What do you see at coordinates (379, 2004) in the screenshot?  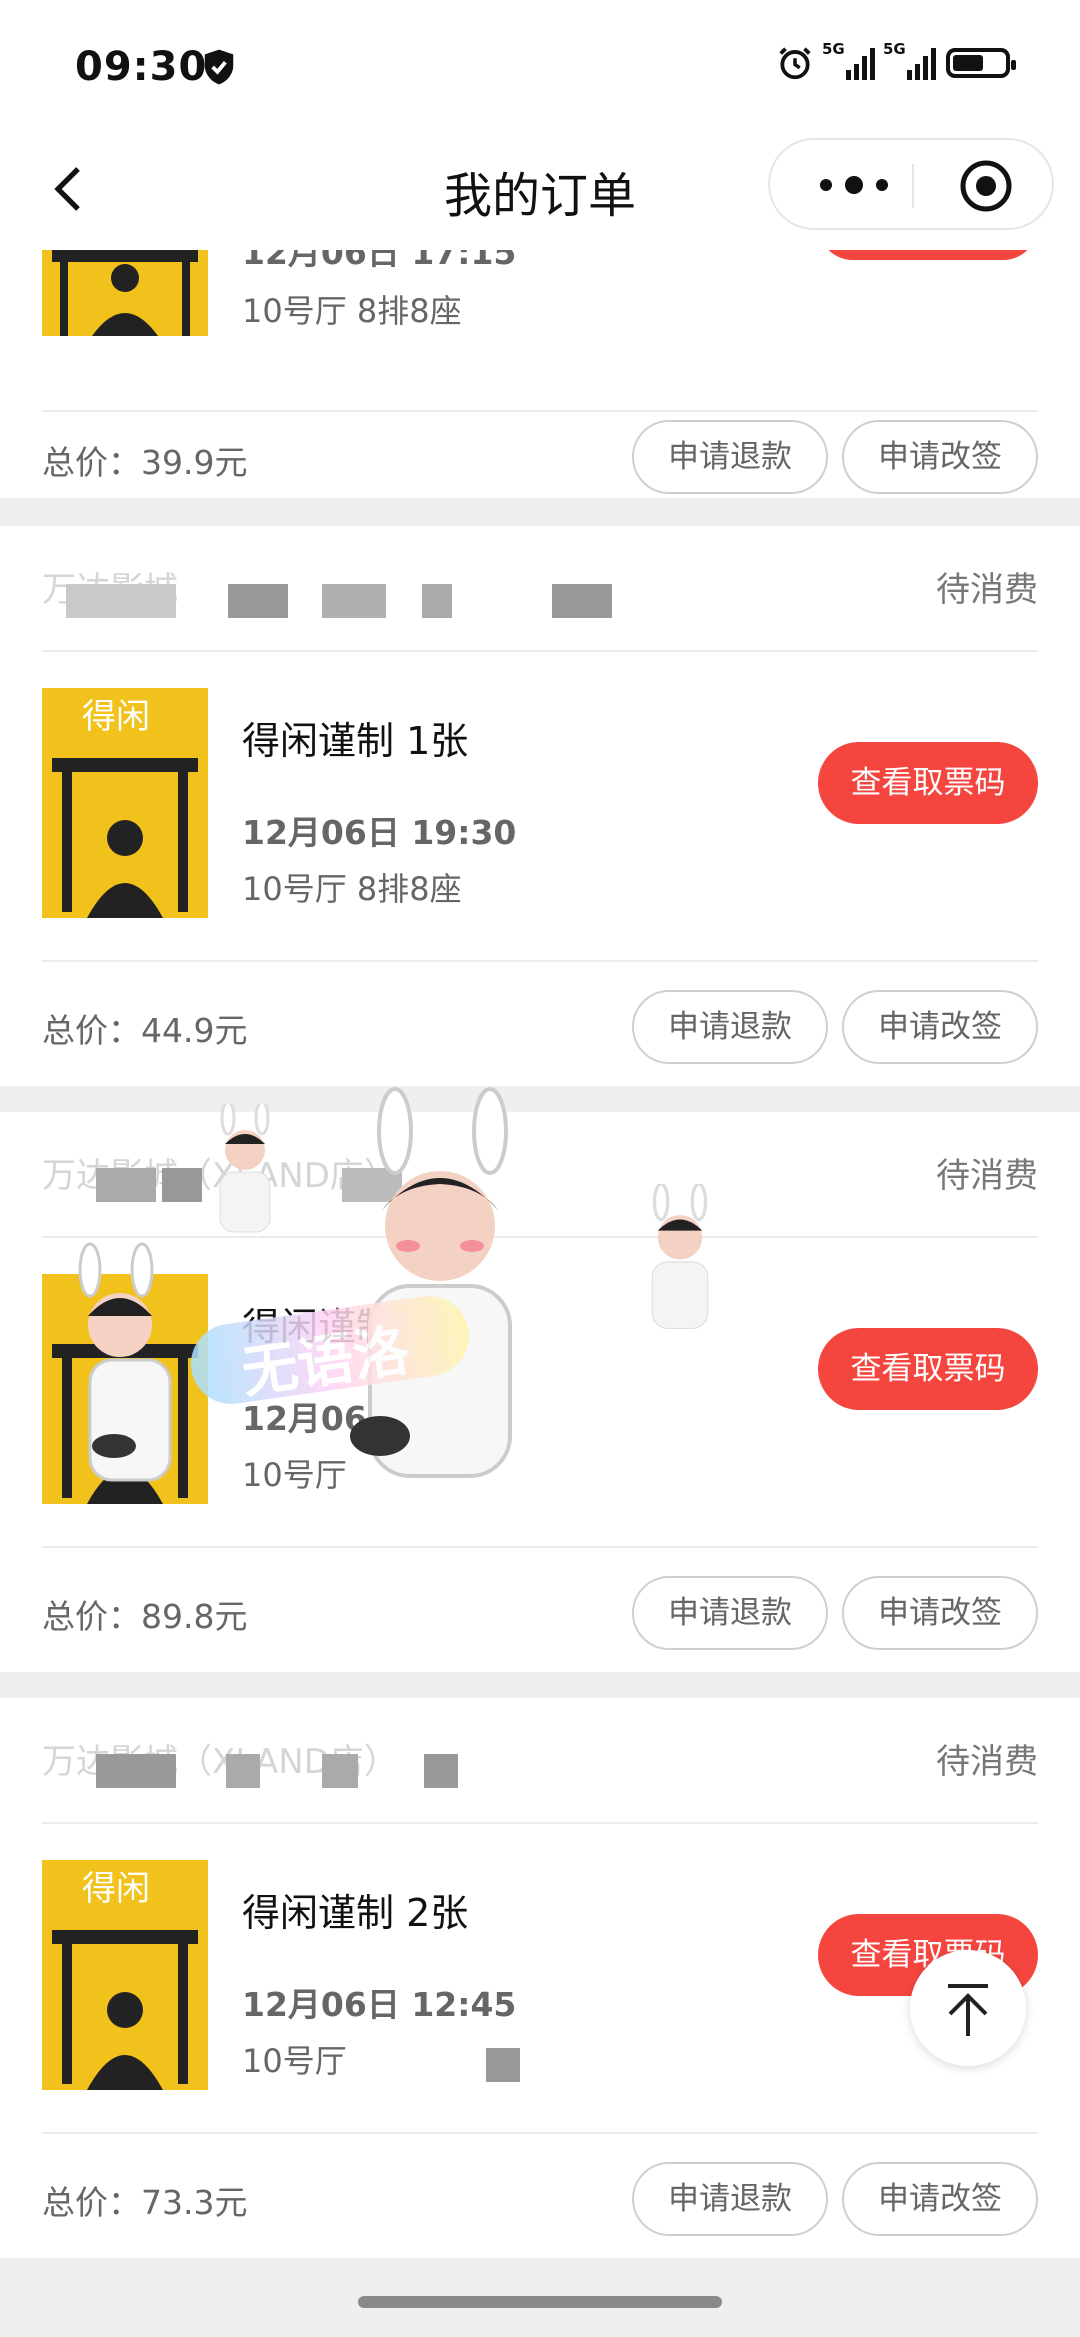 I see `show-time: 12月06日 12:45` at bounding box center [379, 2004].